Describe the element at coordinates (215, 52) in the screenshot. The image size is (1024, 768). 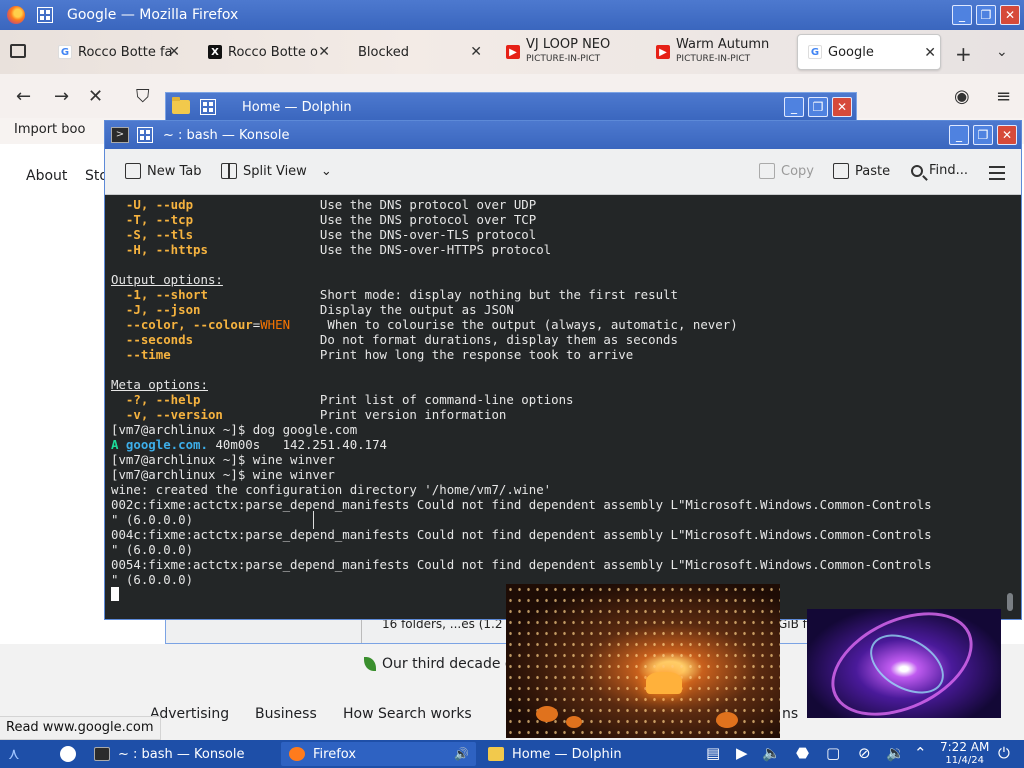
I see `x-logo-icon: X` at that location.